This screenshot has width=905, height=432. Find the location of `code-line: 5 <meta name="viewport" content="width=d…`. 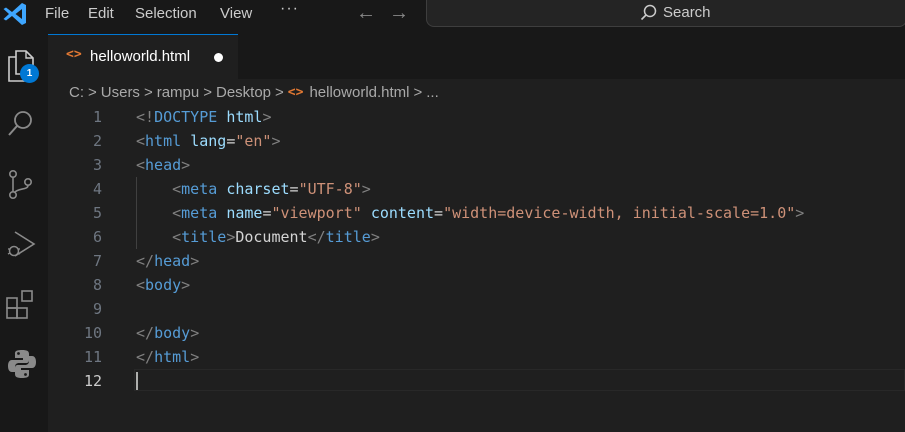

code-line: 5 <meta name="viewport" content="width=d… is located at coordinates (476, 213).